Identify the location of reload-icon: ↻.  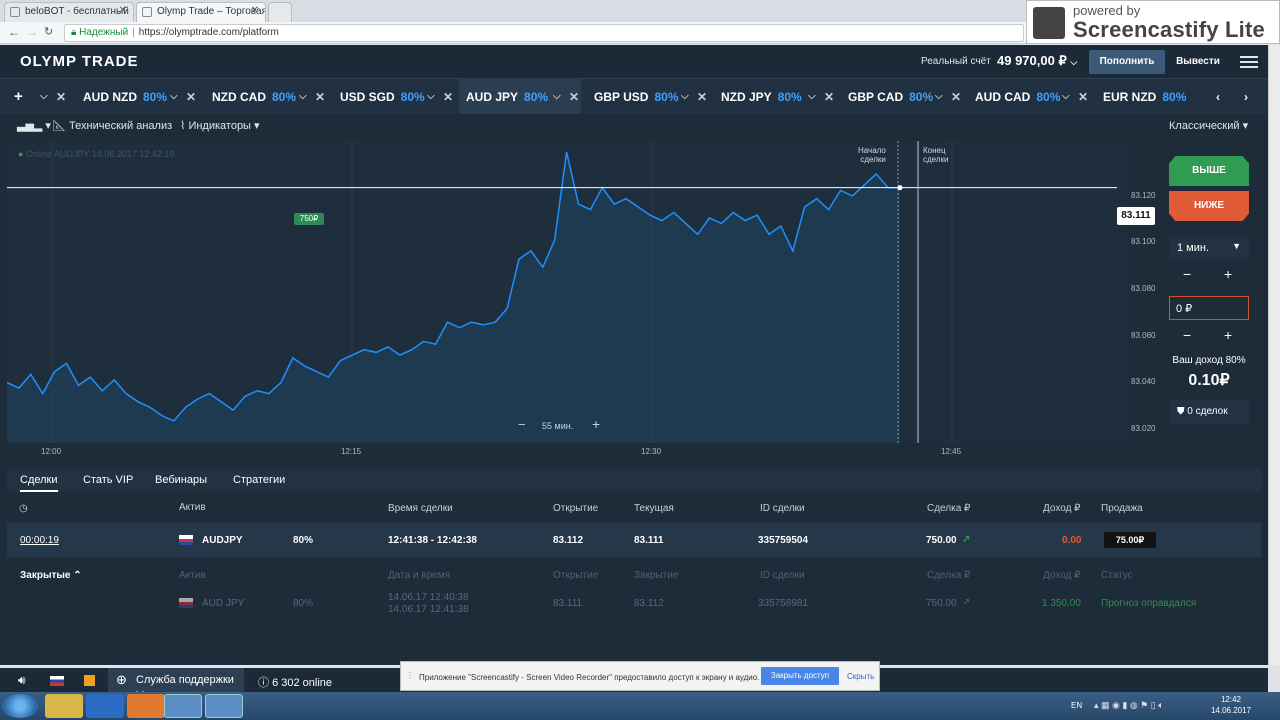
(48, 31).